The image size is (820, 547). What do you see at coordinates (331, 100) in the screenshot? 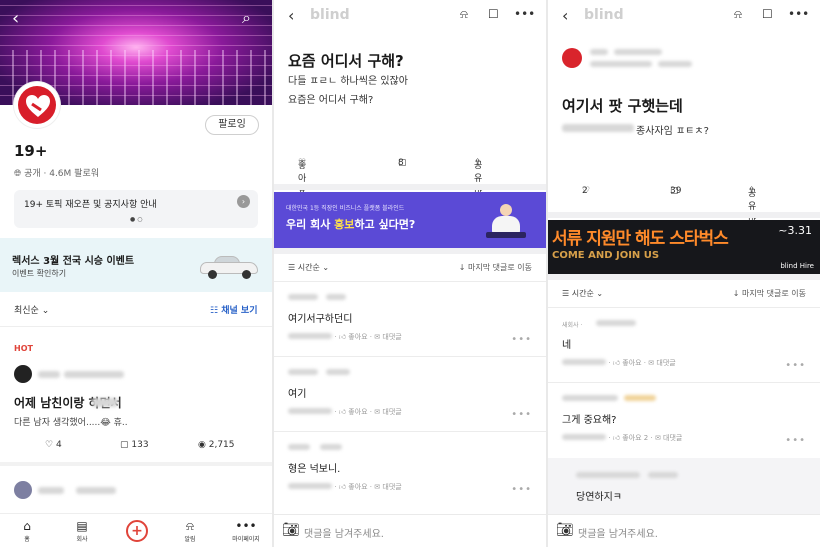
I see `post-body-line: 요즘은 어디서 구해?` at bounding box center [331, 100].